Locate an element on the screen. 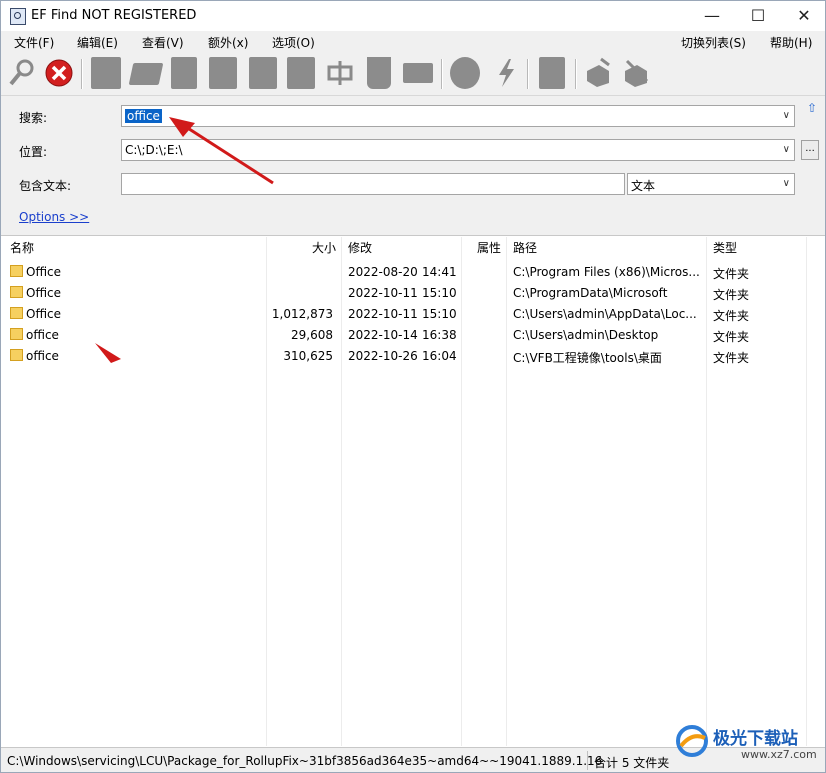 The width and height of the screenshot is (826, 773). column-header-attributes: 属性 is located at coordinates (489, 247).